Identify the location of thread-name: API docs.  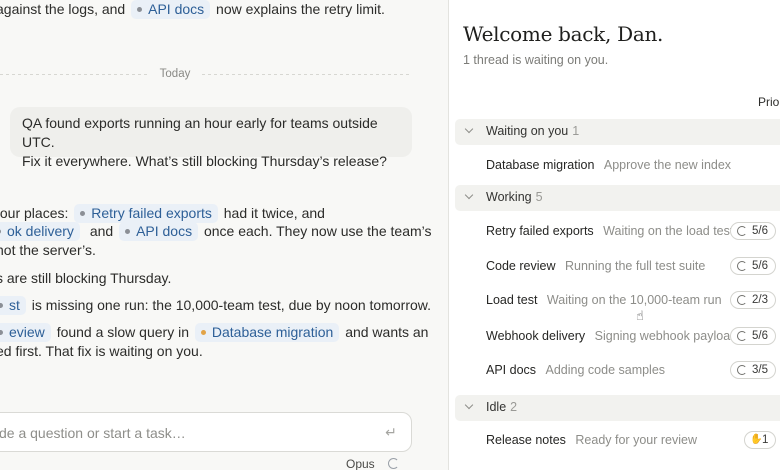
(511, 370).